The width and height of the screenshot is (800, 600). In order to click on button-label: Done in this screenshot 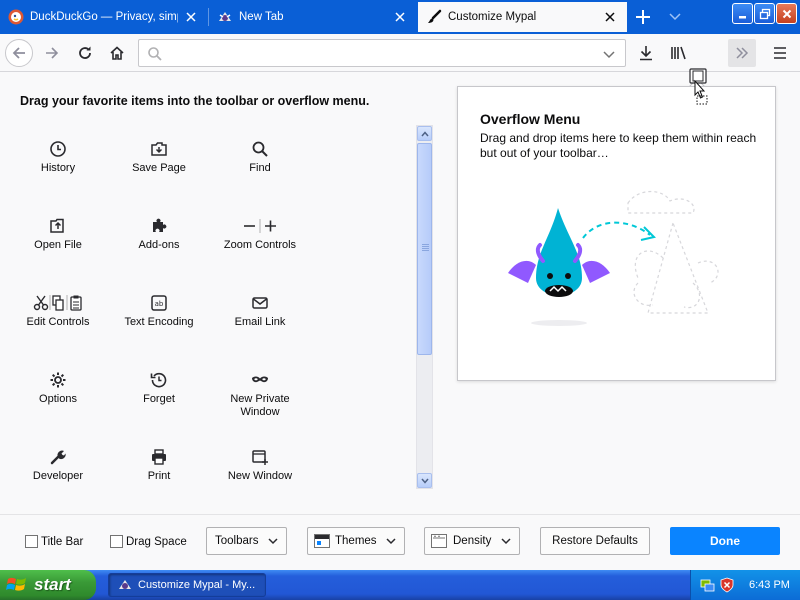, I will do `click(725, 541)`.